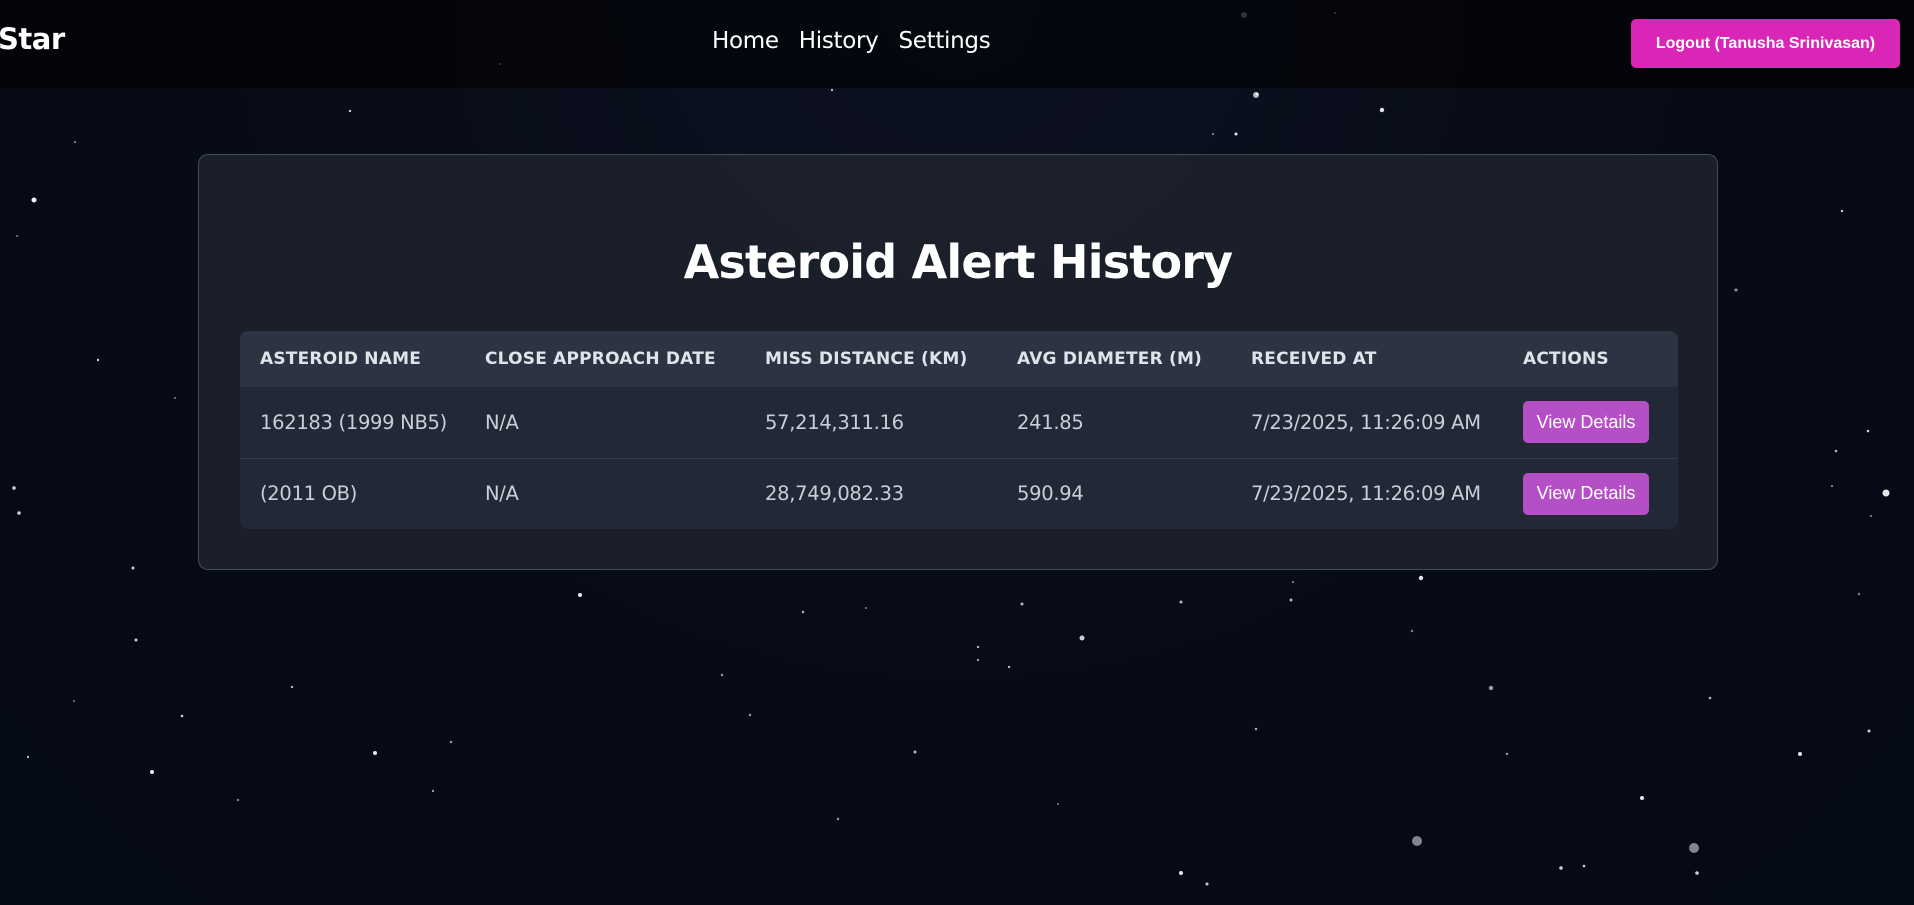 The image size is (1914, 905). Describe the element at coordinates (834, 422) in the screenshot. I see `cell-miss-distance: 57,214,311.16` at that location.